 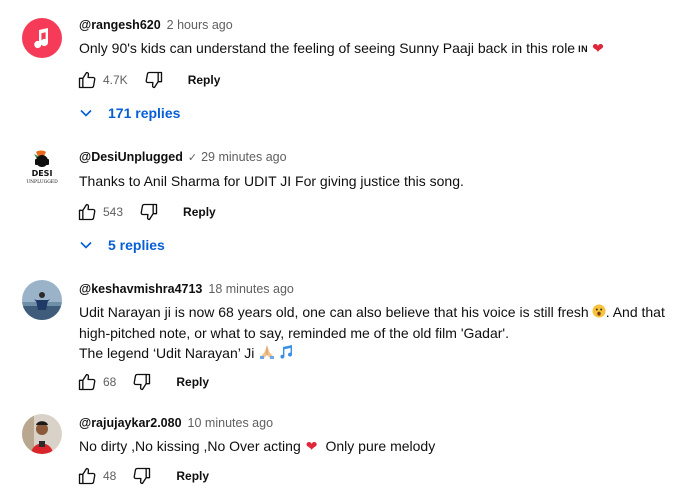 What do you see at coordinates (380, 446) in the screenshot?
I see `comment-text-line: Only pure melody` at bounding box center [380, 446].